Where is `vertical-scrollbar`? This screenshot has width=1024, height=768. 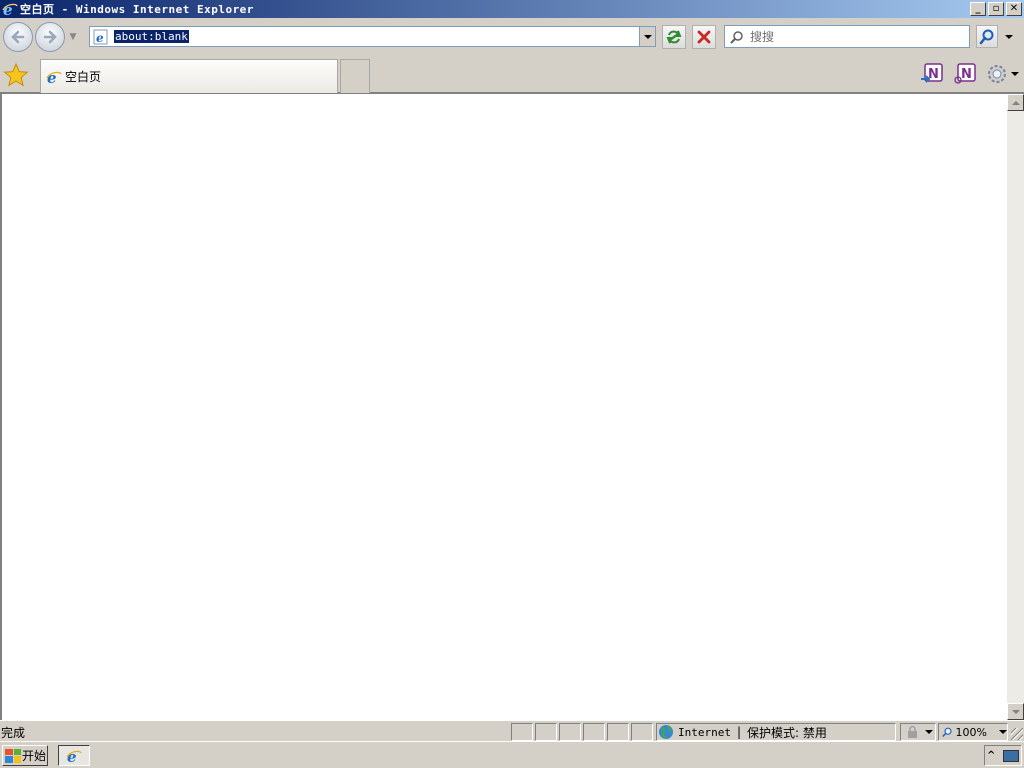
vertical-scrollbar is located at coordinates (1015, 407).